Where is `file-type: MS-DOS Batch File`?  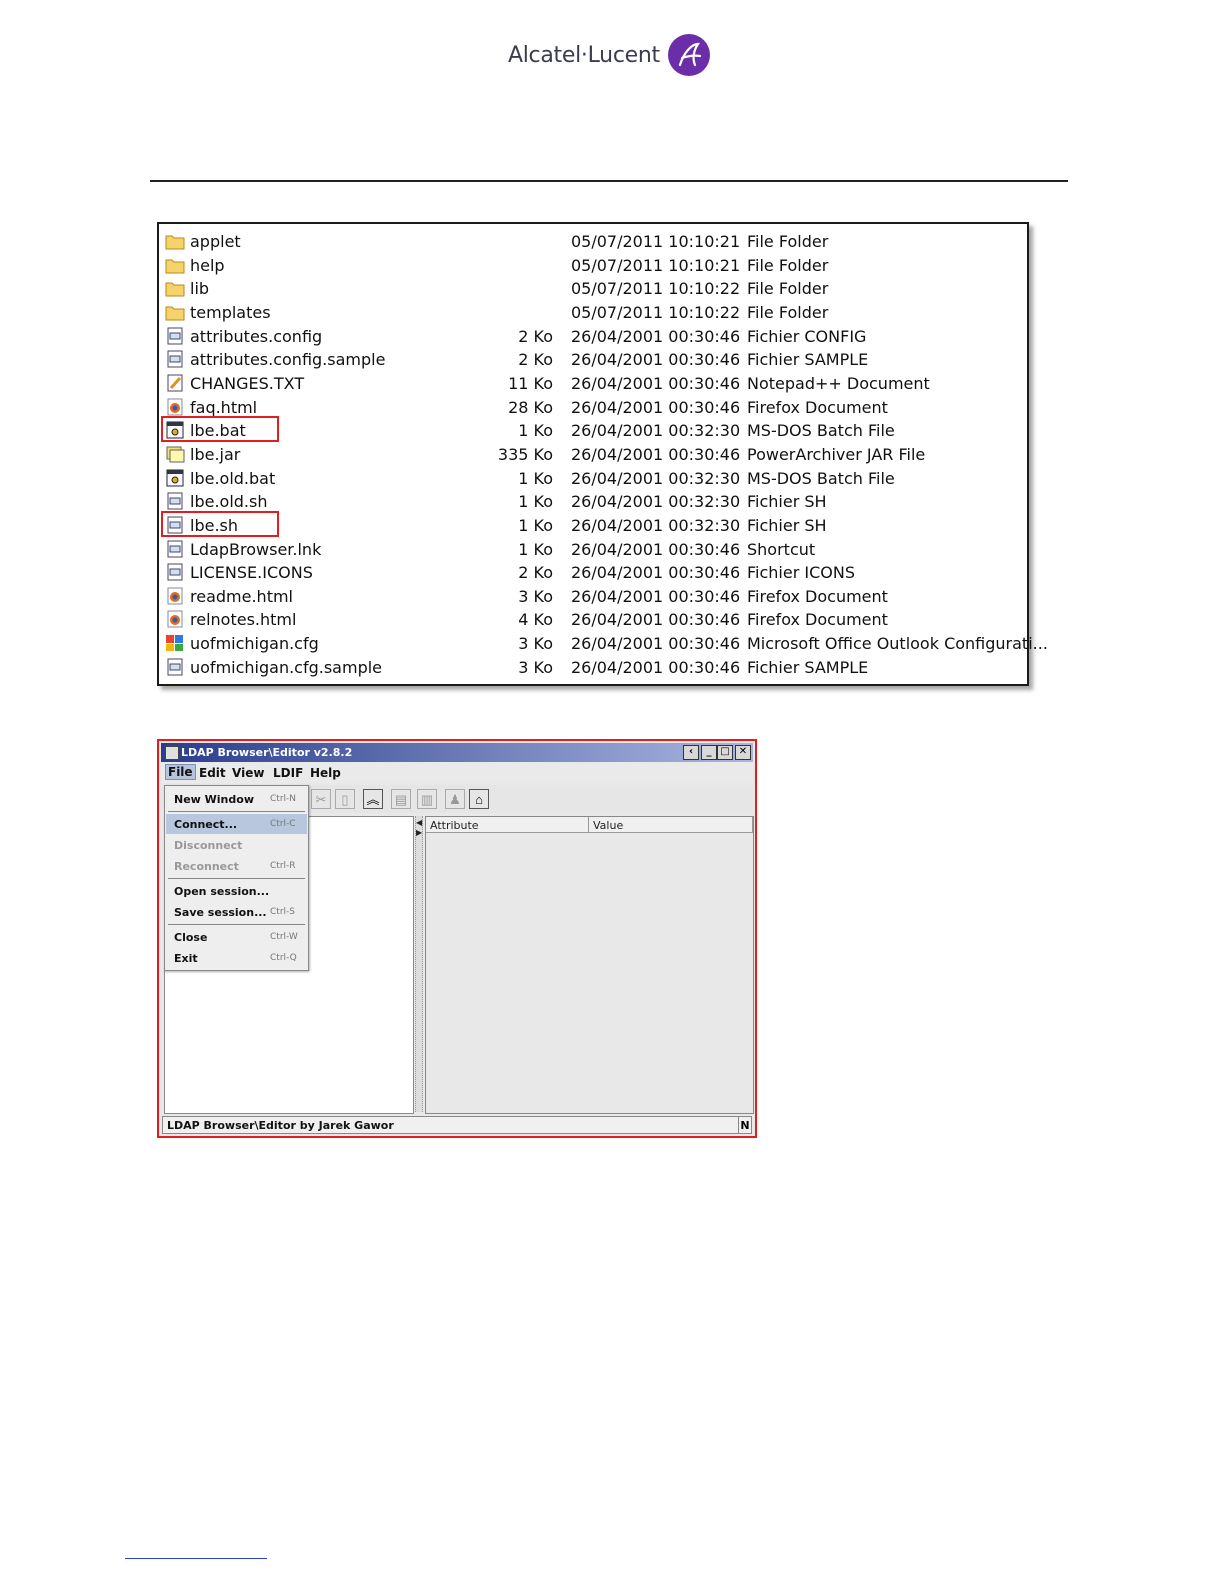
file-type: MS-DOS Batch File is located at coordinates (821, 430).